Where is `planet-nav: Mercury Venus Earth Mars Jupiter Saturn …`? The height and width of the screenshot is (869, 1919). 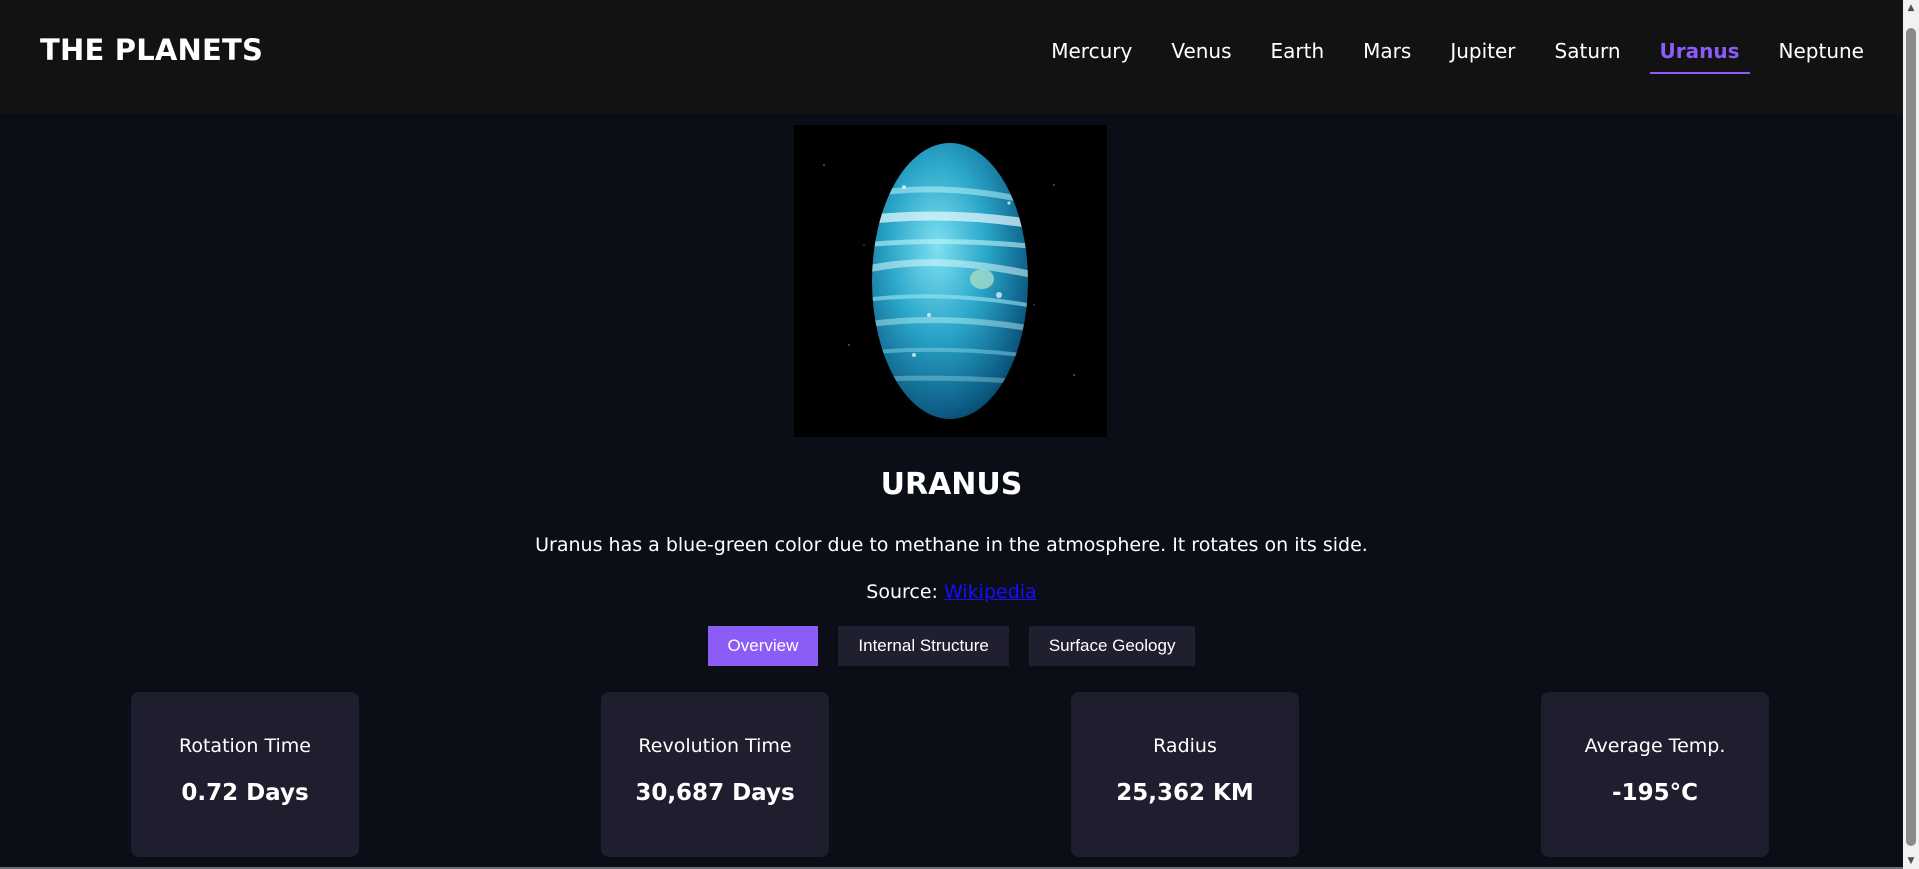 planet-nav: Mercury Venus Earth Mars Jupiter Saturn … is located at coordinates (1457, 57).